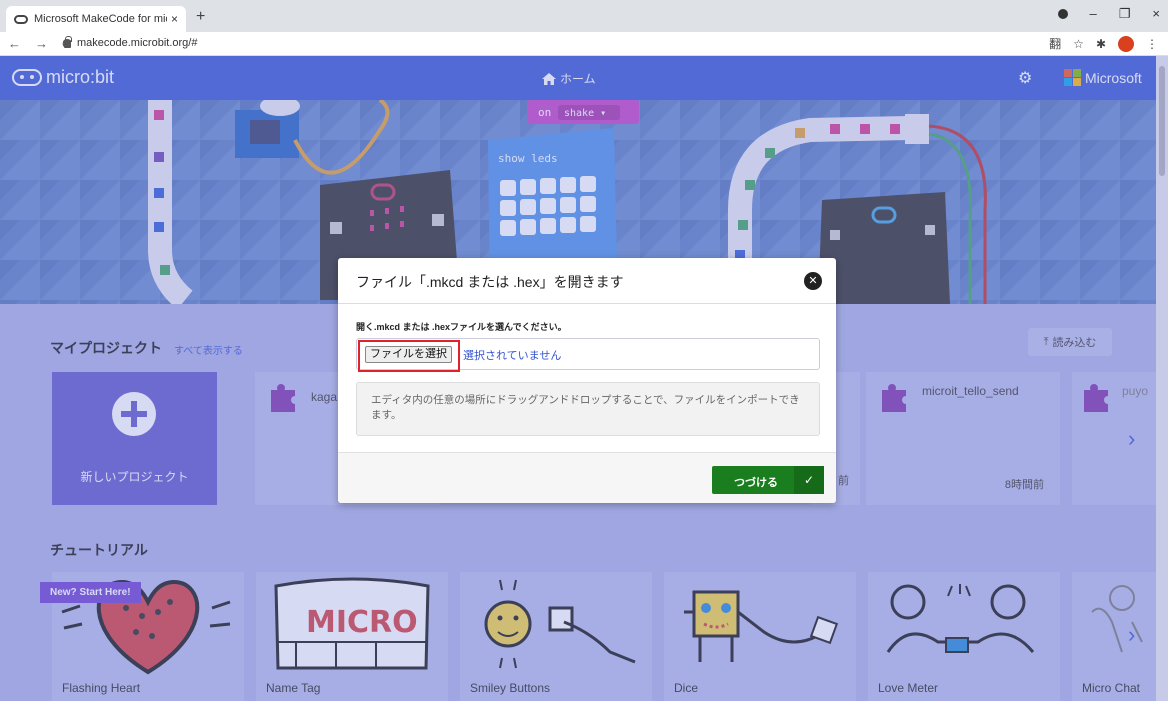 This screenshot has height=701, width=1168. What do you see at coordinates (809, 480) in the screenshot?
I see `check-icon: ✓` at bounding box center [809, 480].